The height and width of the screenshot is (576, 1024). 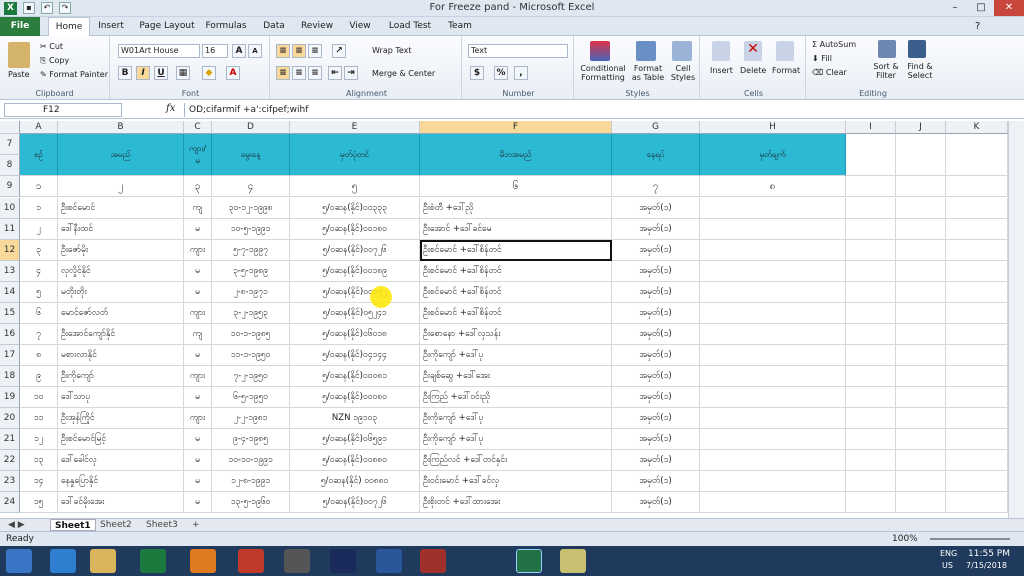 I want to click on media-icon, so click(x=251, y=561).